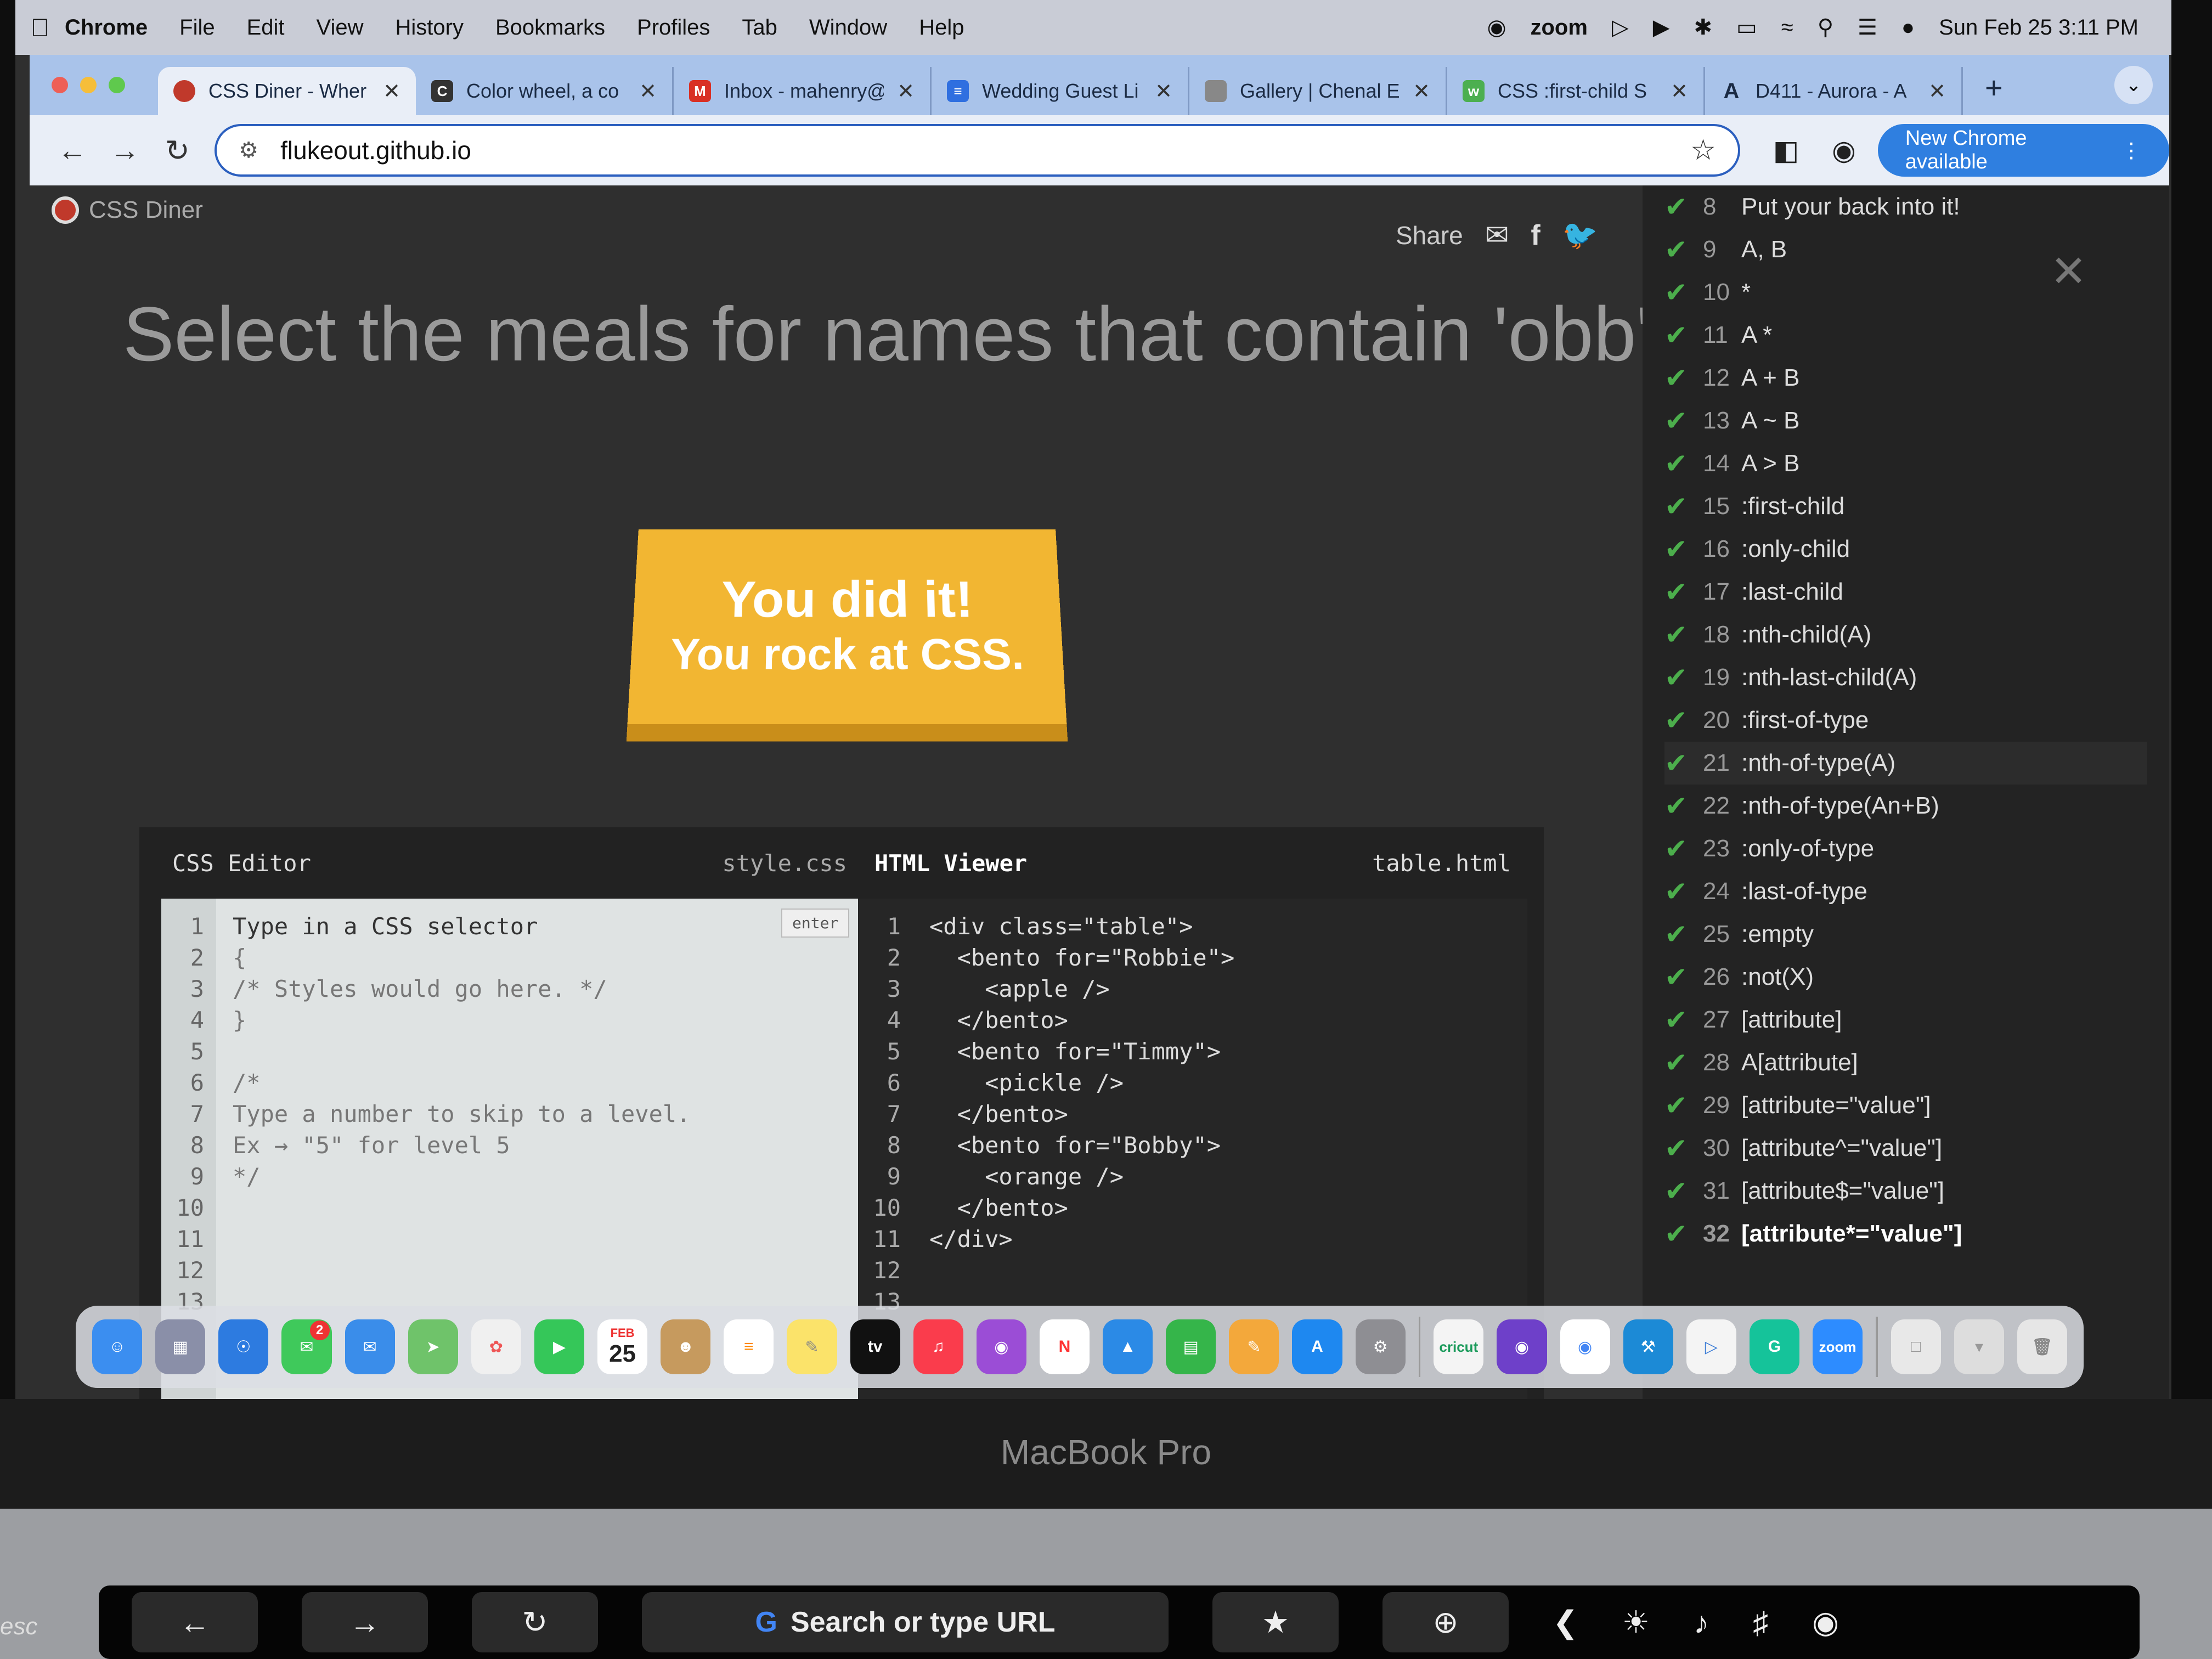 The height and width of the screenshot is (1659, 2212). I want to click on system-settings-icon: ⚙, so click(1380, 1346).